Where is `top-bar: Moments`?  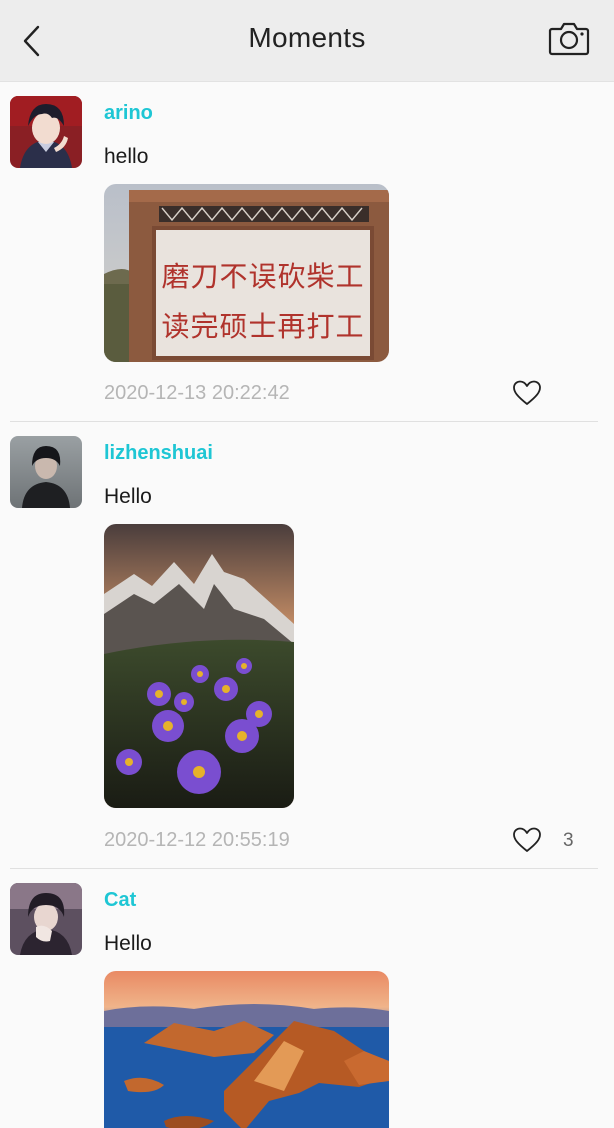 top-bar: Moments is located at coordinates (307, 41).